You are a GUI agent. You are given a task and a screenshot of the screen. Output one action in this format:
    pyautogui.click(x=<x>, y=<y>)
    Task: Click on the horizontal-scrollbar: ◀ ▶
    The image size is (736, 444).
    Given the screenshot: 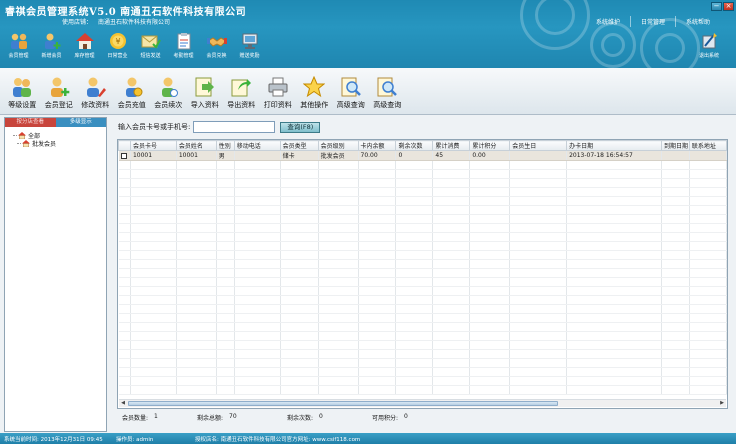 What is the action you would take?
    pyautogui.click(x=422, y=403)
    